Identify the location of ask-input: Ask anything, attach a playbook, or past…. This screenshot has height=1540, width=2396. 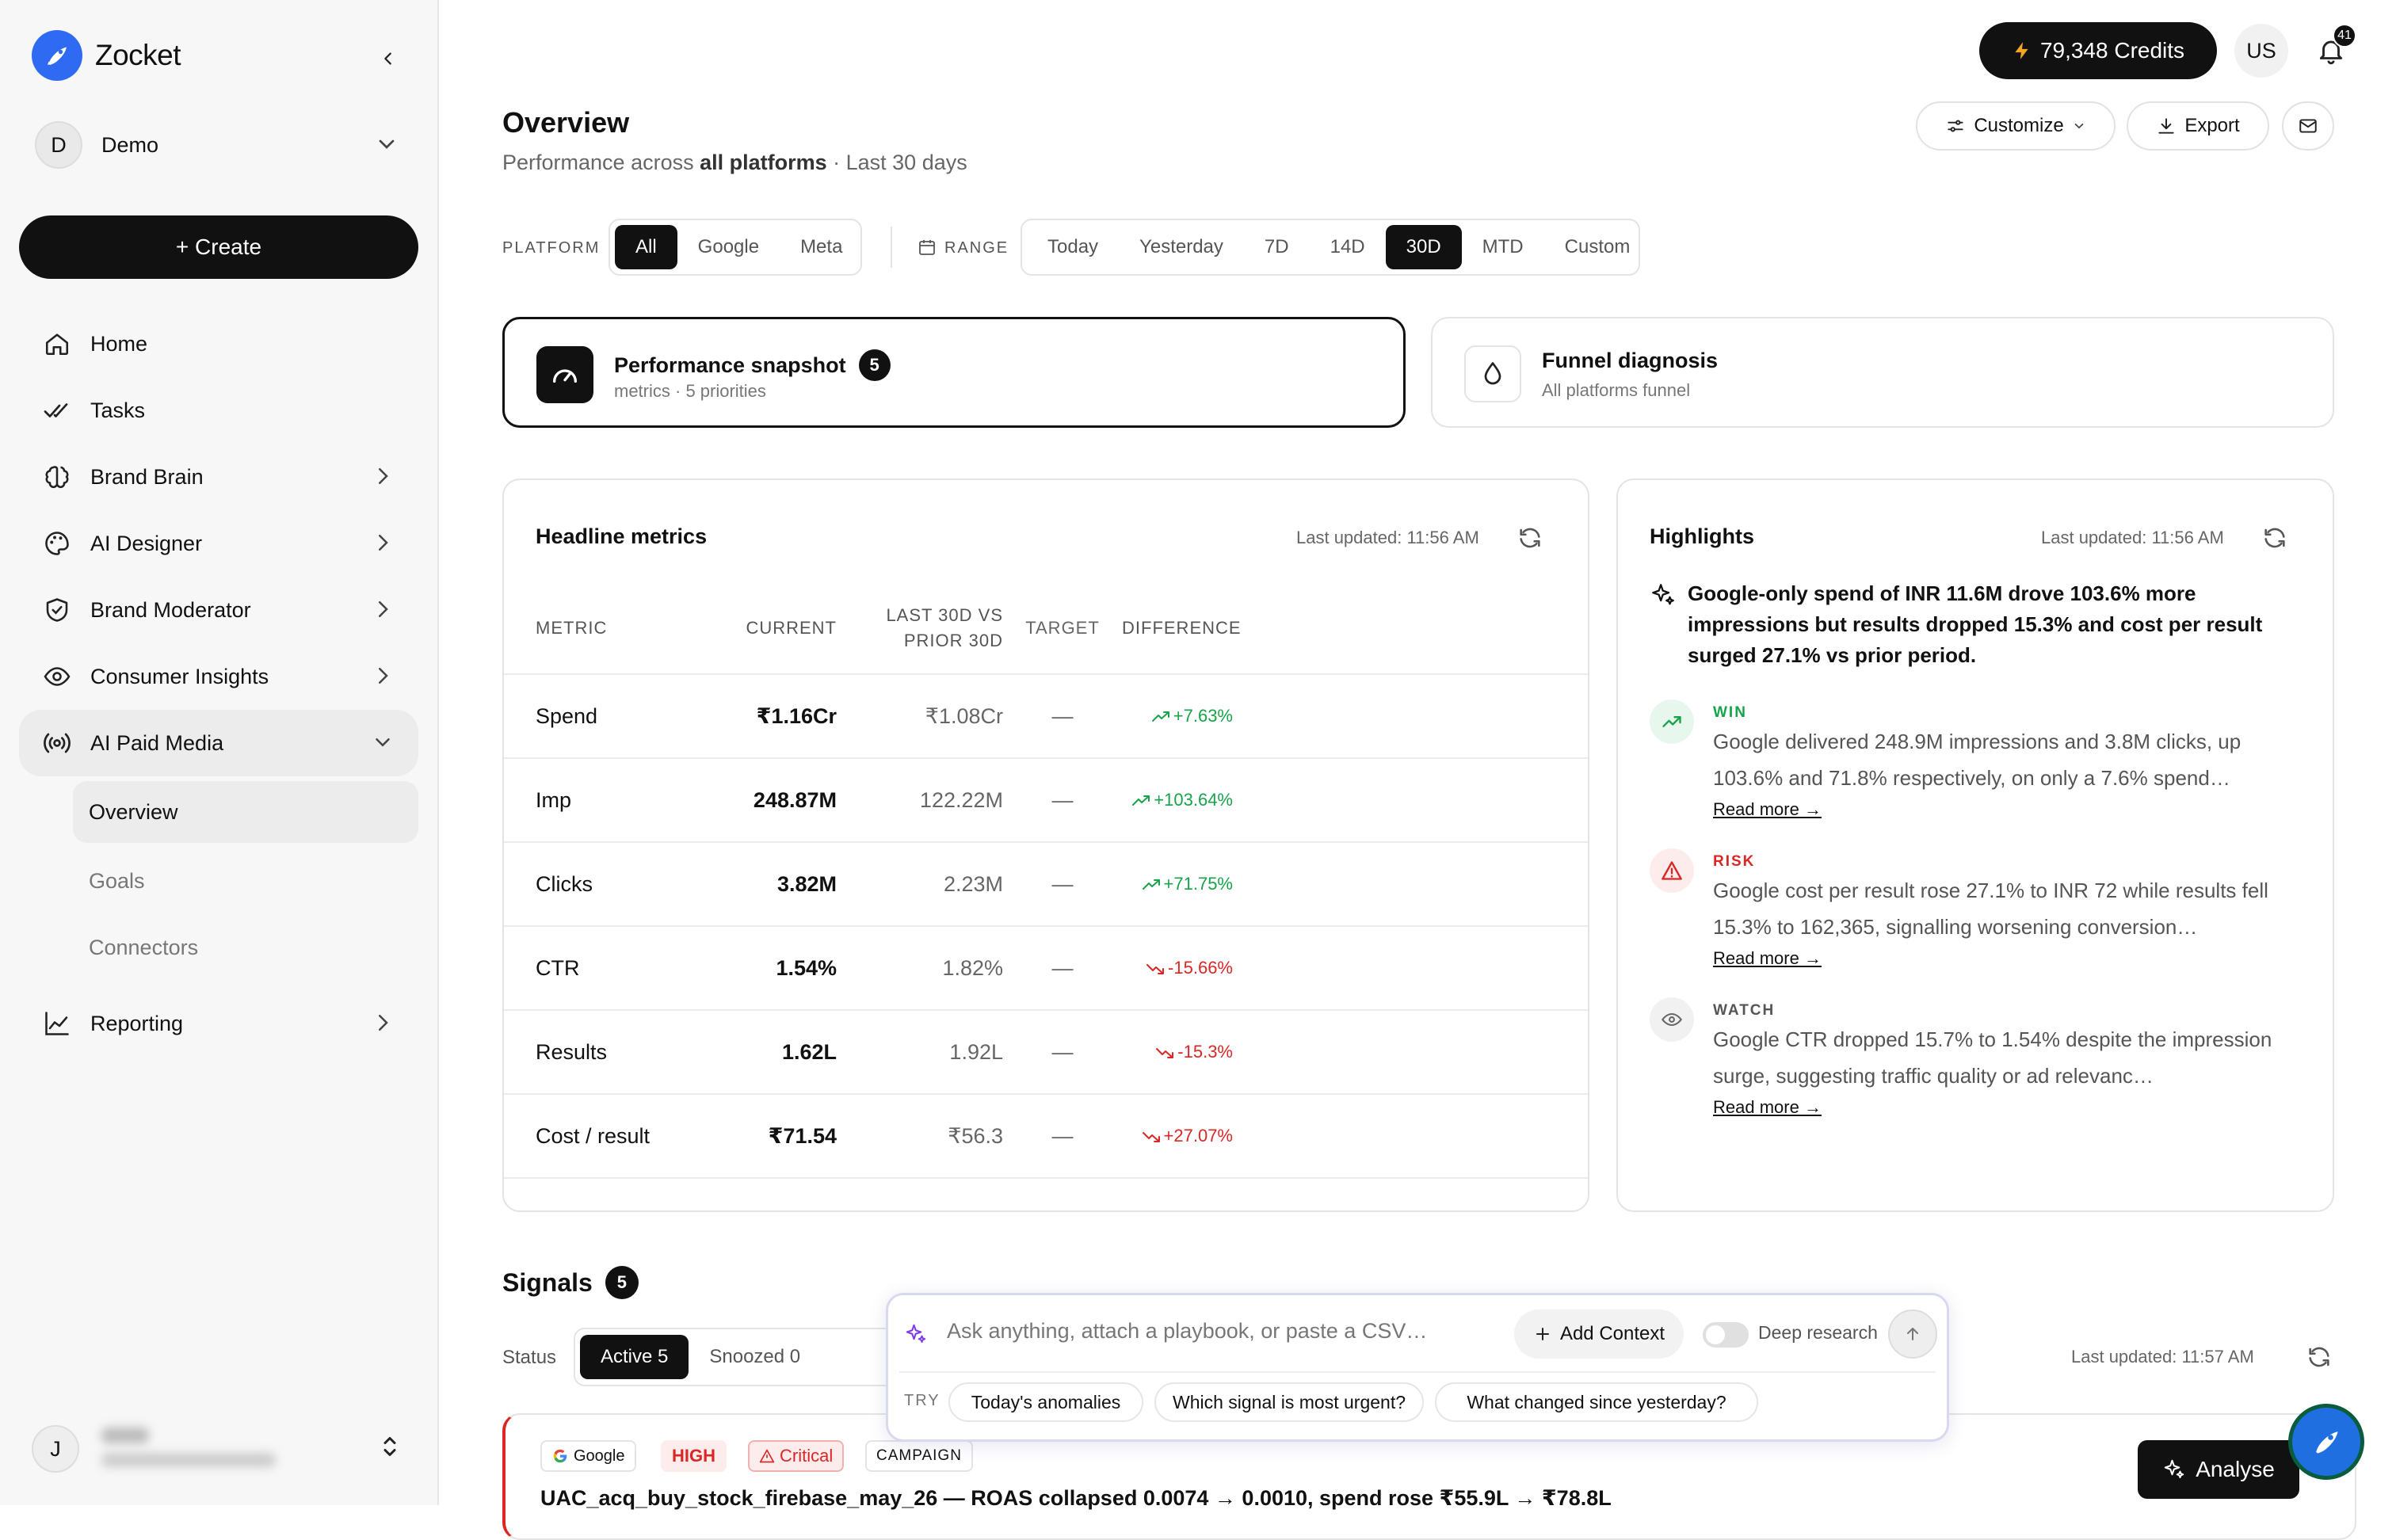
(1187, 1331).